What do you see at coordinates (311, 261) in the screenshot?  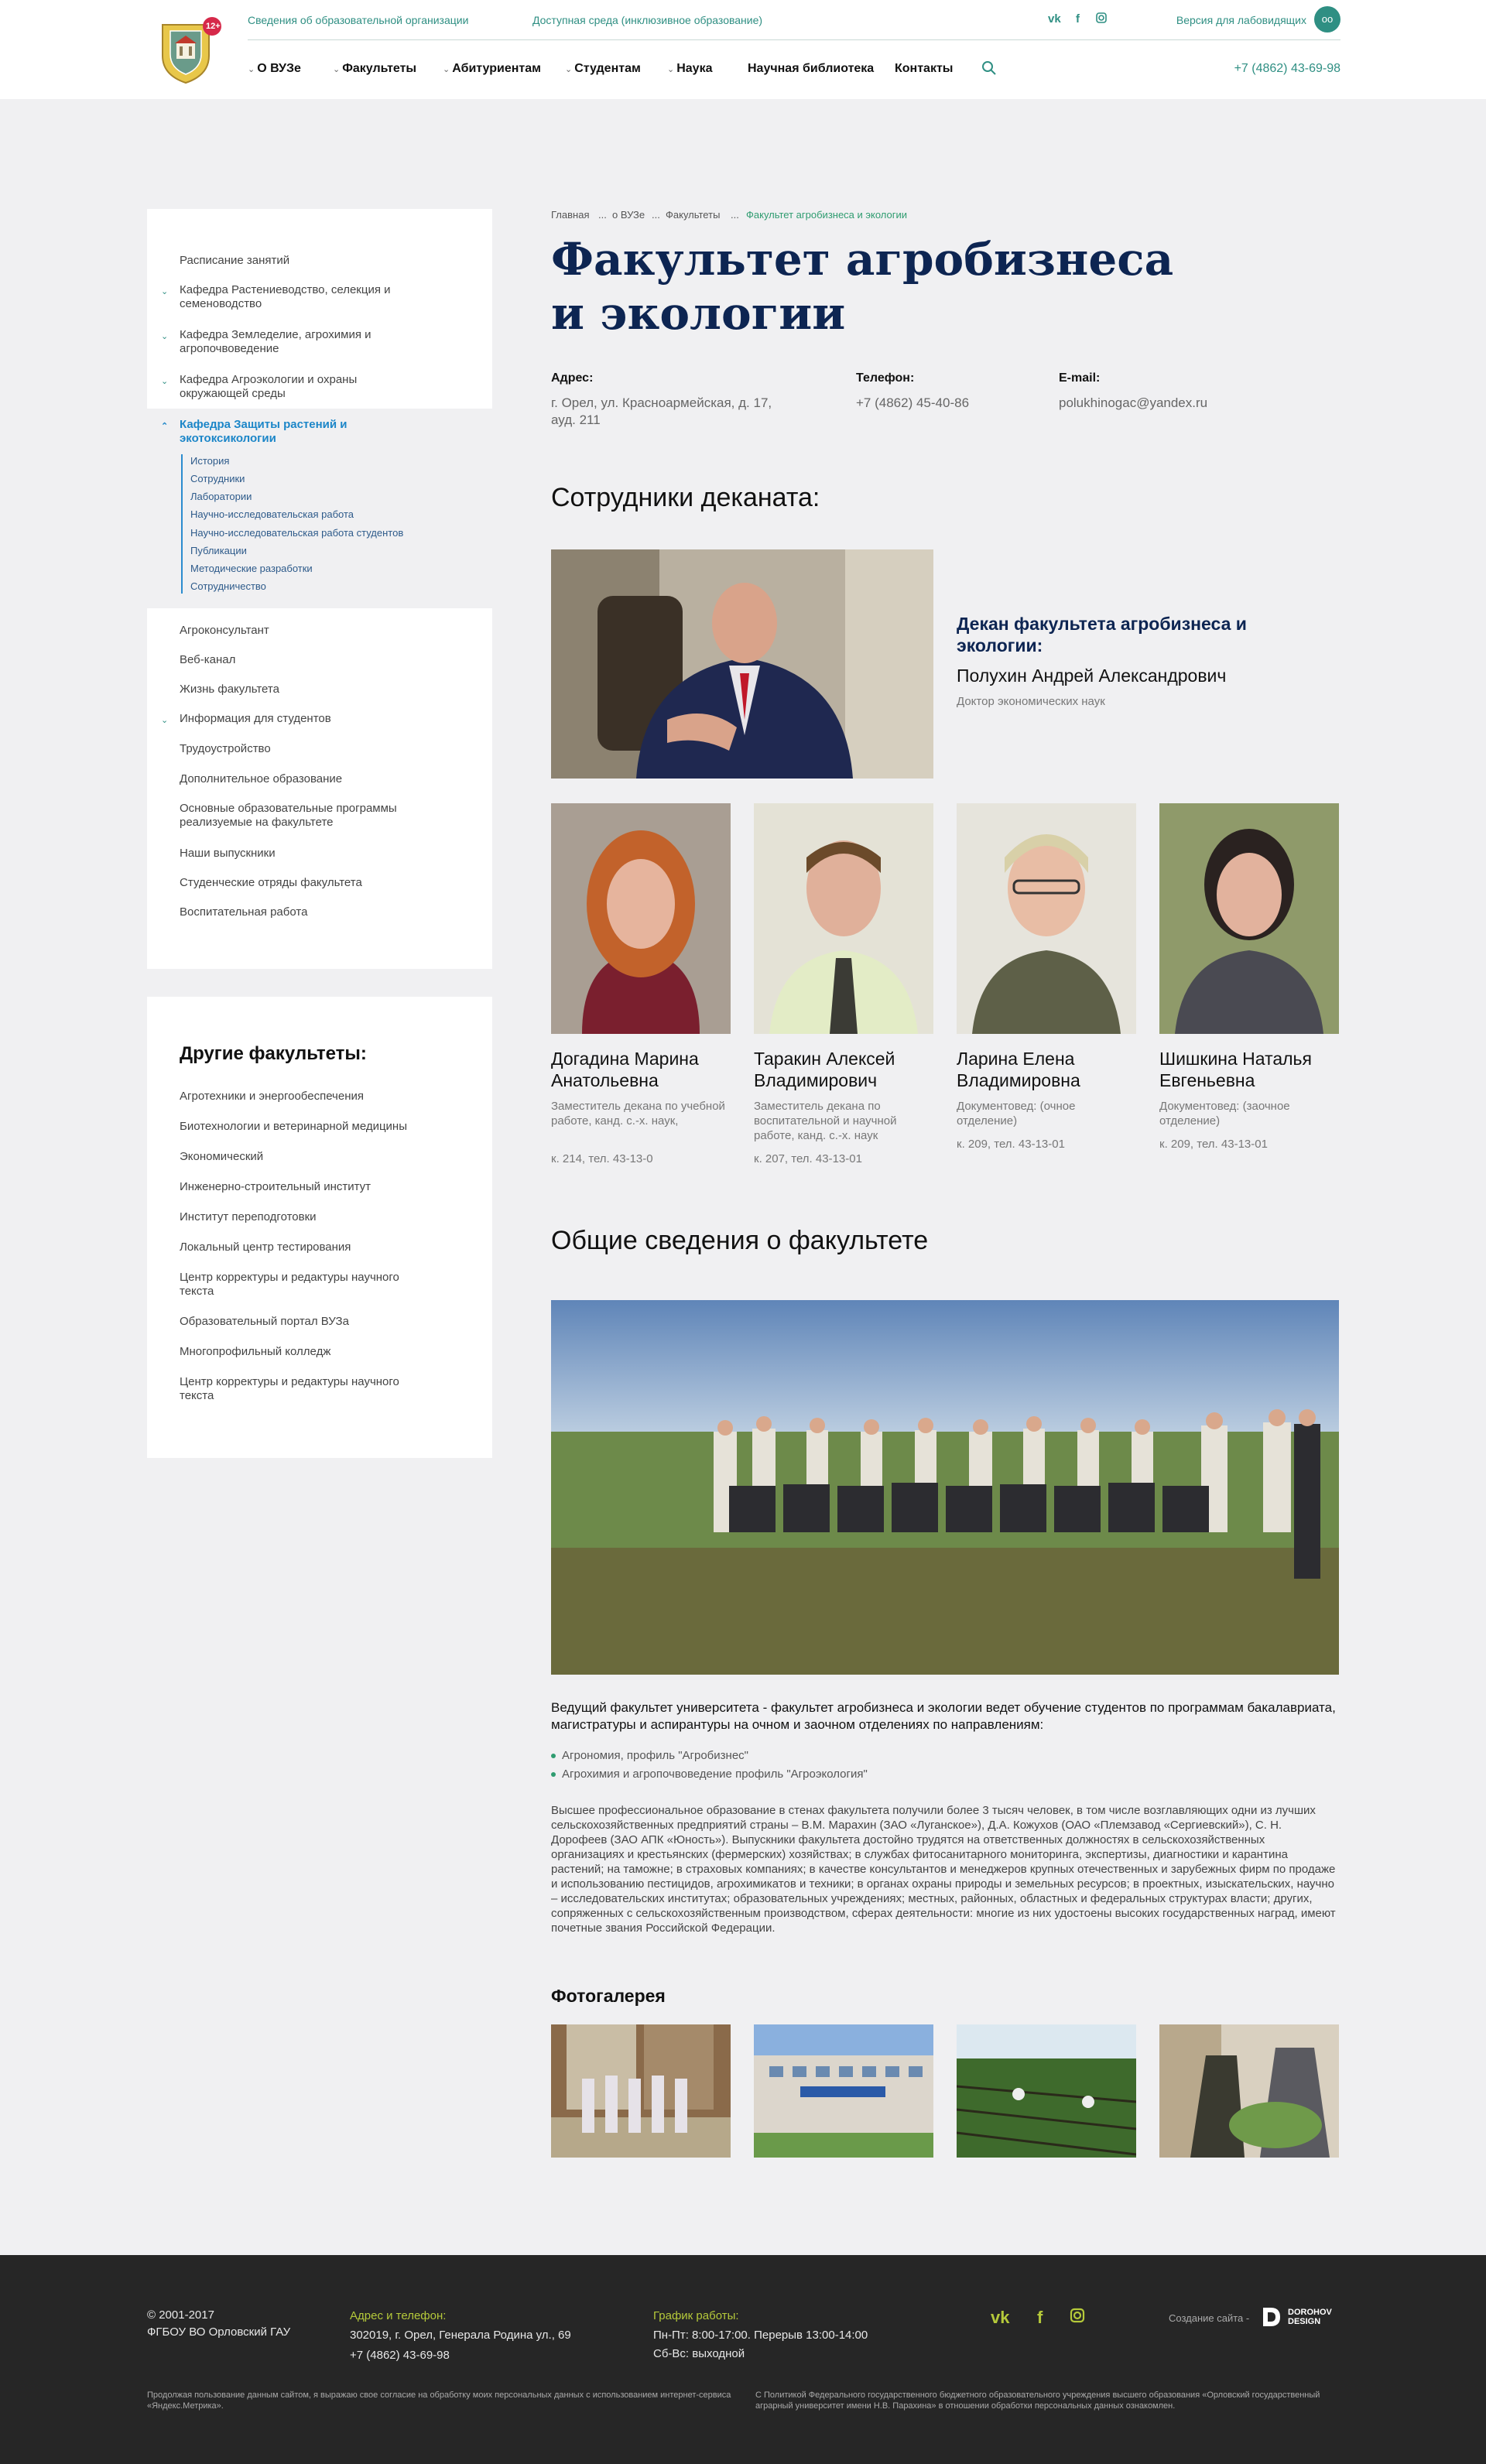 I see `sidebar-item-schedule: Расписание занятий` at bounding box center [311, 261].